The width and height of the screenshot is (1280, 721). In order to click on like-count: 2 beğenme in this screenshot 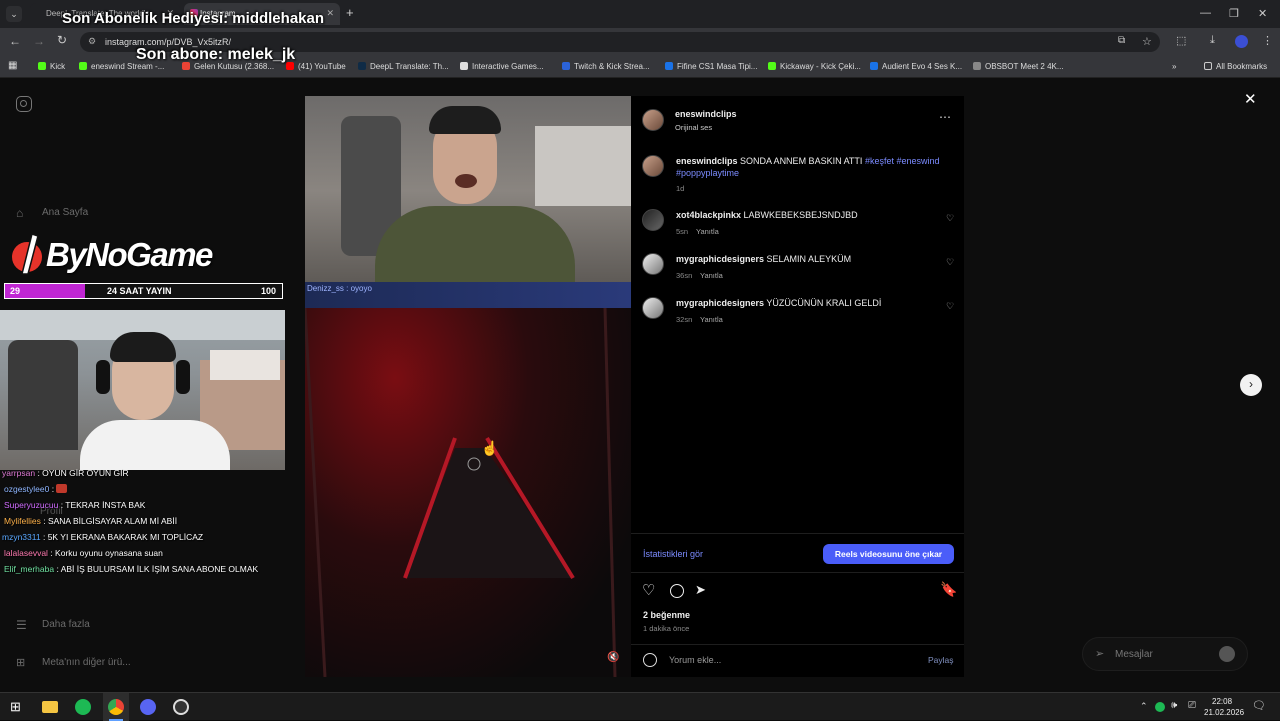, I will do `click(666, 615)`.